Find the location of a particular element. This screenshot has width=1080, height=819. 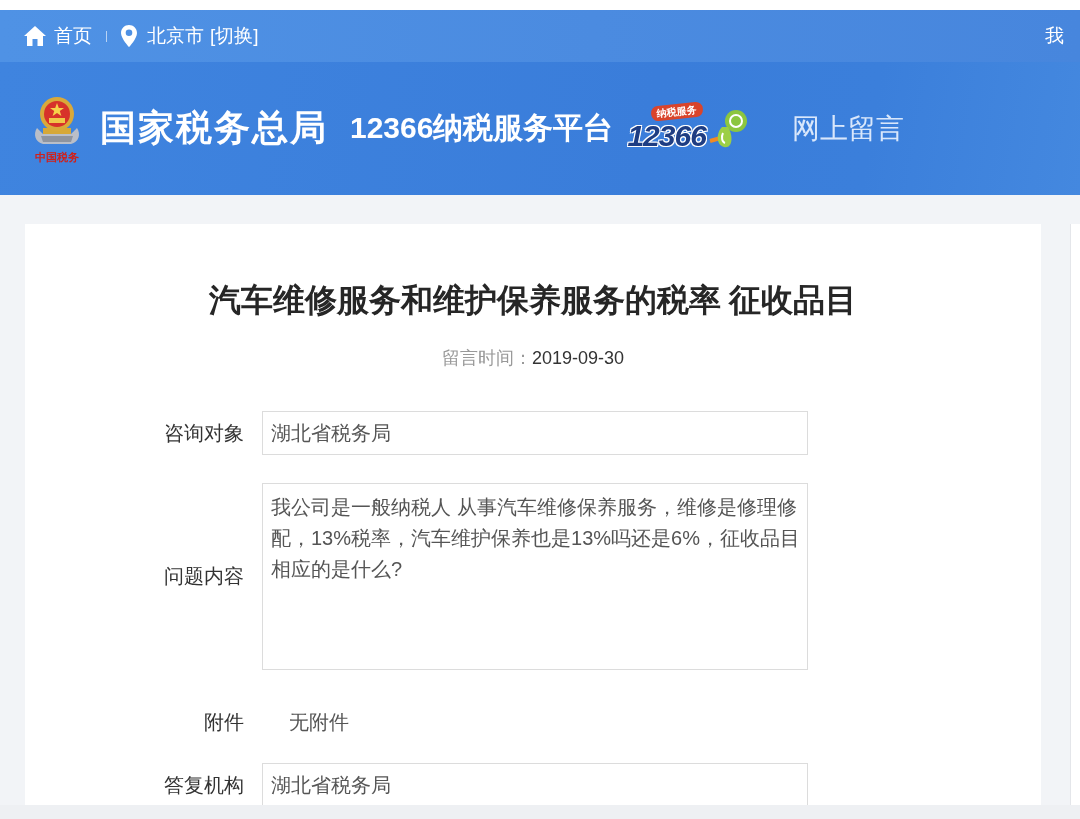

field-label: 附件 is located at coordinates (223, 722).